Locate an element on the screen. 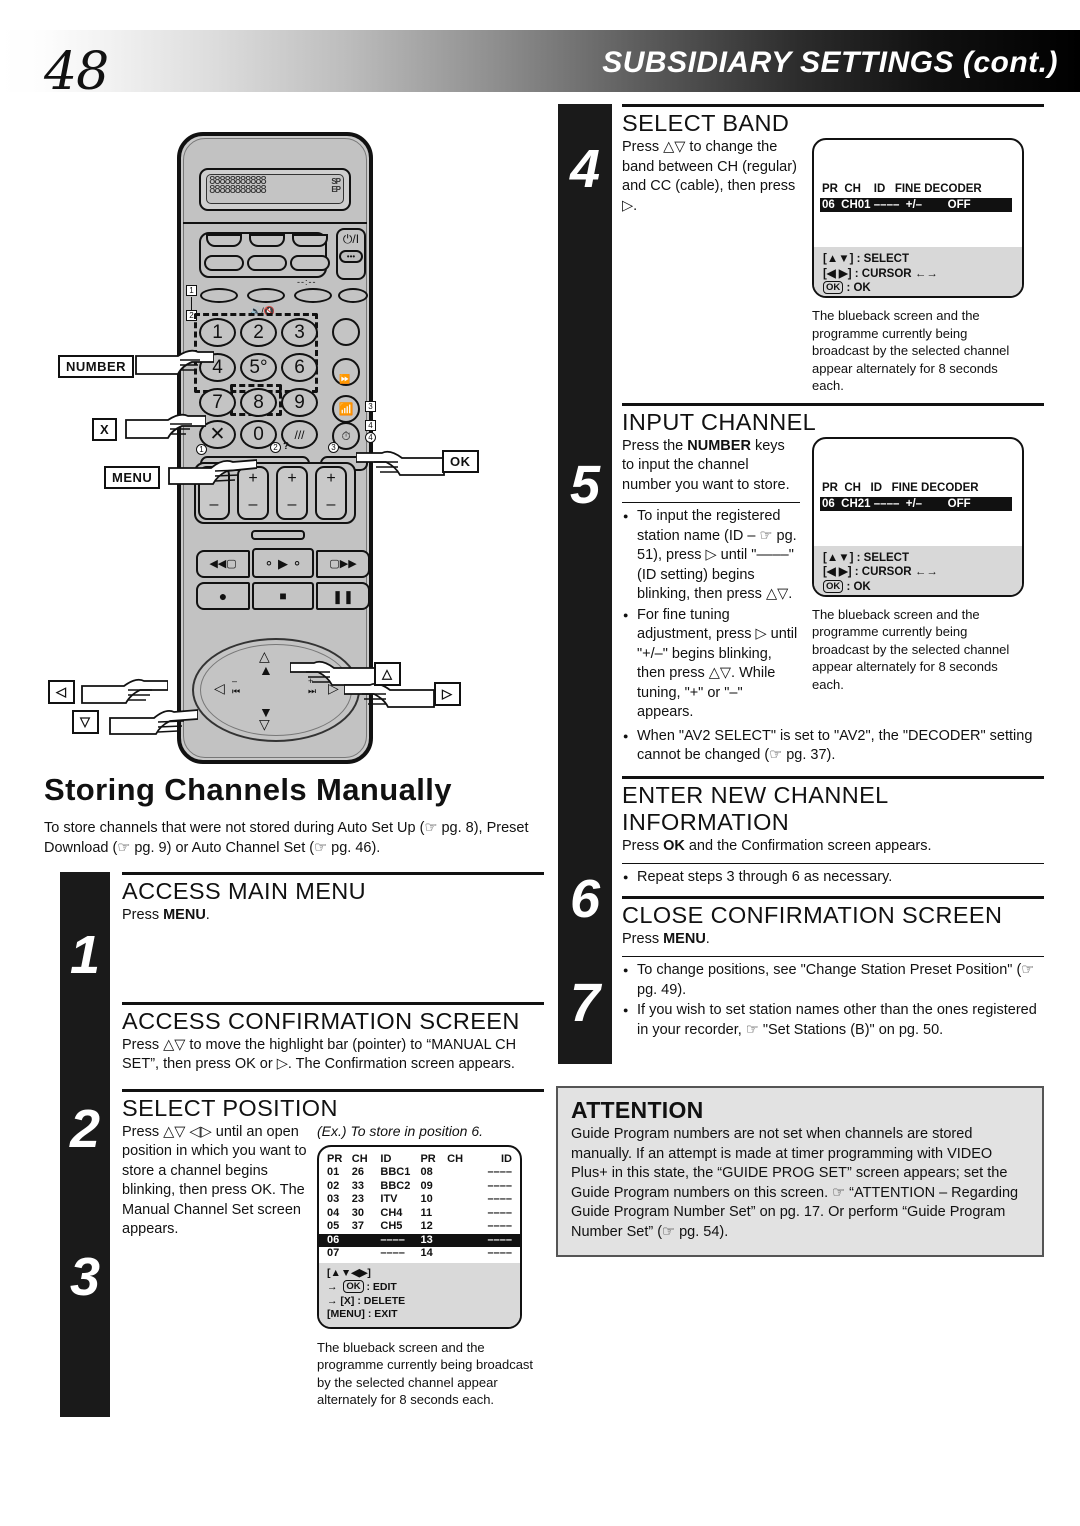  attention-title: ATTENTION is located at coordinates (637, 1110).